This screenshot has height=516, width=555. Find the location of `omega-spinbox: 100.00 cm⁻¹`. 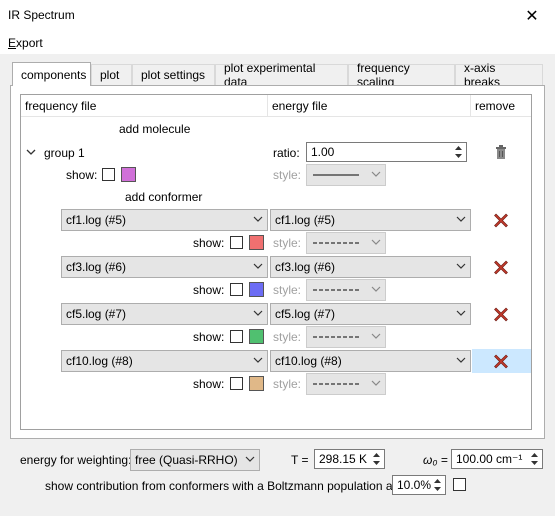

omega-spinbox: 100.00 cm⁻¹ is located at coordinates (497, 459).